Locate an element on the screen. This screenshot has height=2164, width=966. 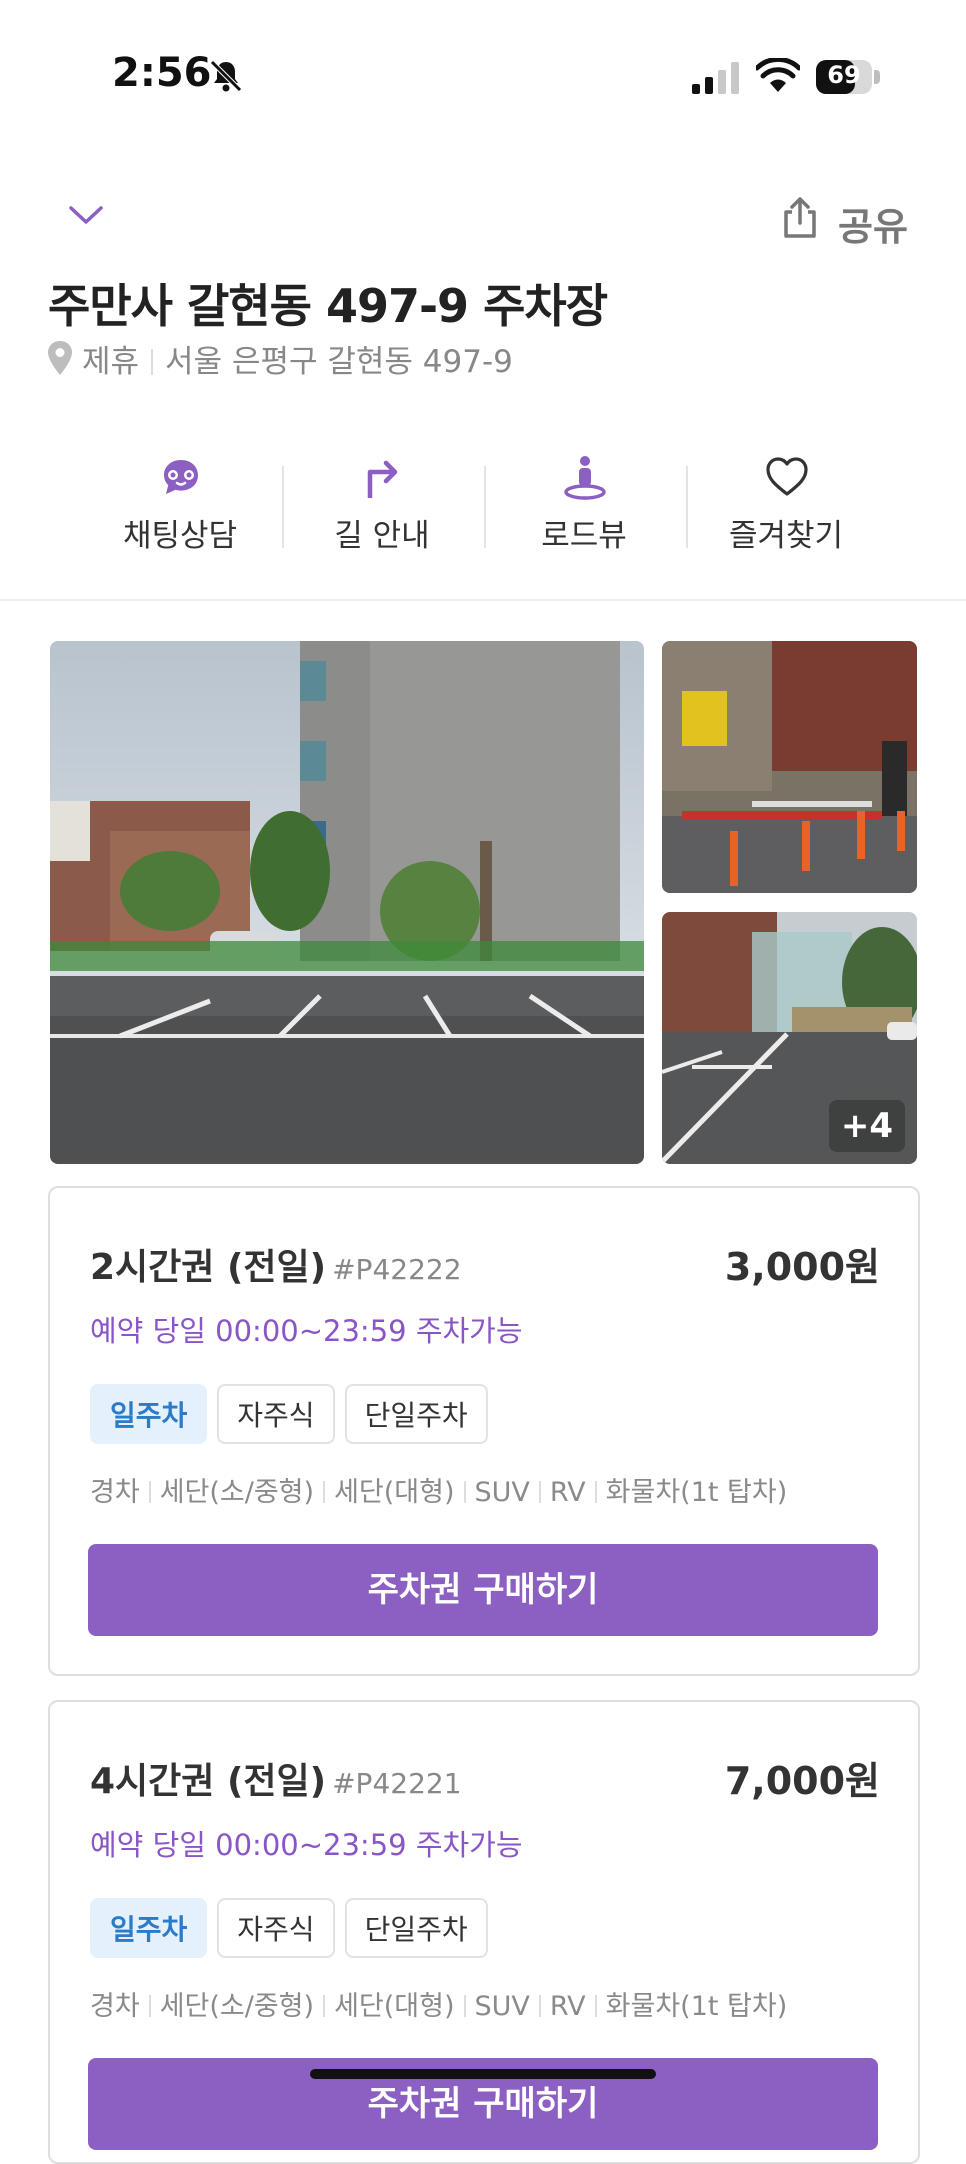
ticket-code: #P42222 is located at coordinates (397, 1269).